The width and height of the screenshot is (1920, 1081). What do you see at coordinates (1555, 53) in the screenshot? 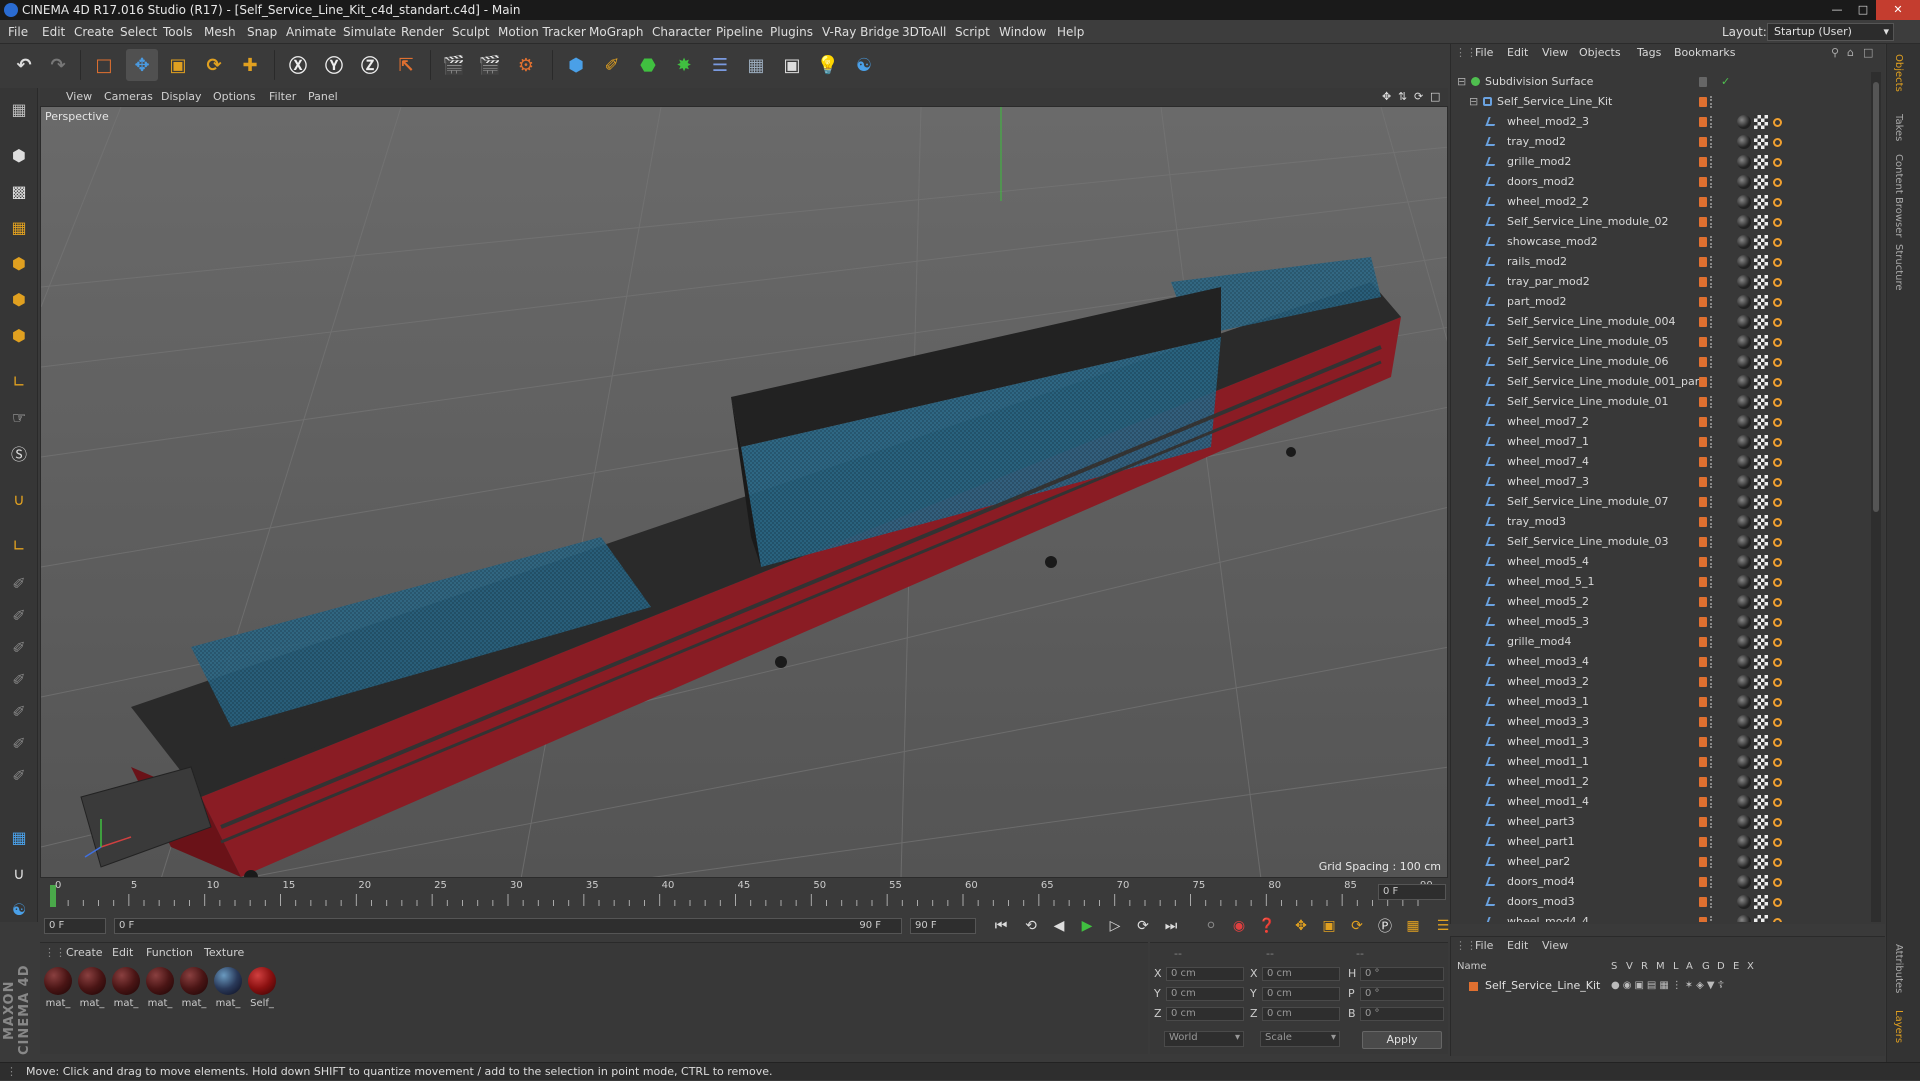
I see `om-menu-view: View` at bounding box center [1555, 53].